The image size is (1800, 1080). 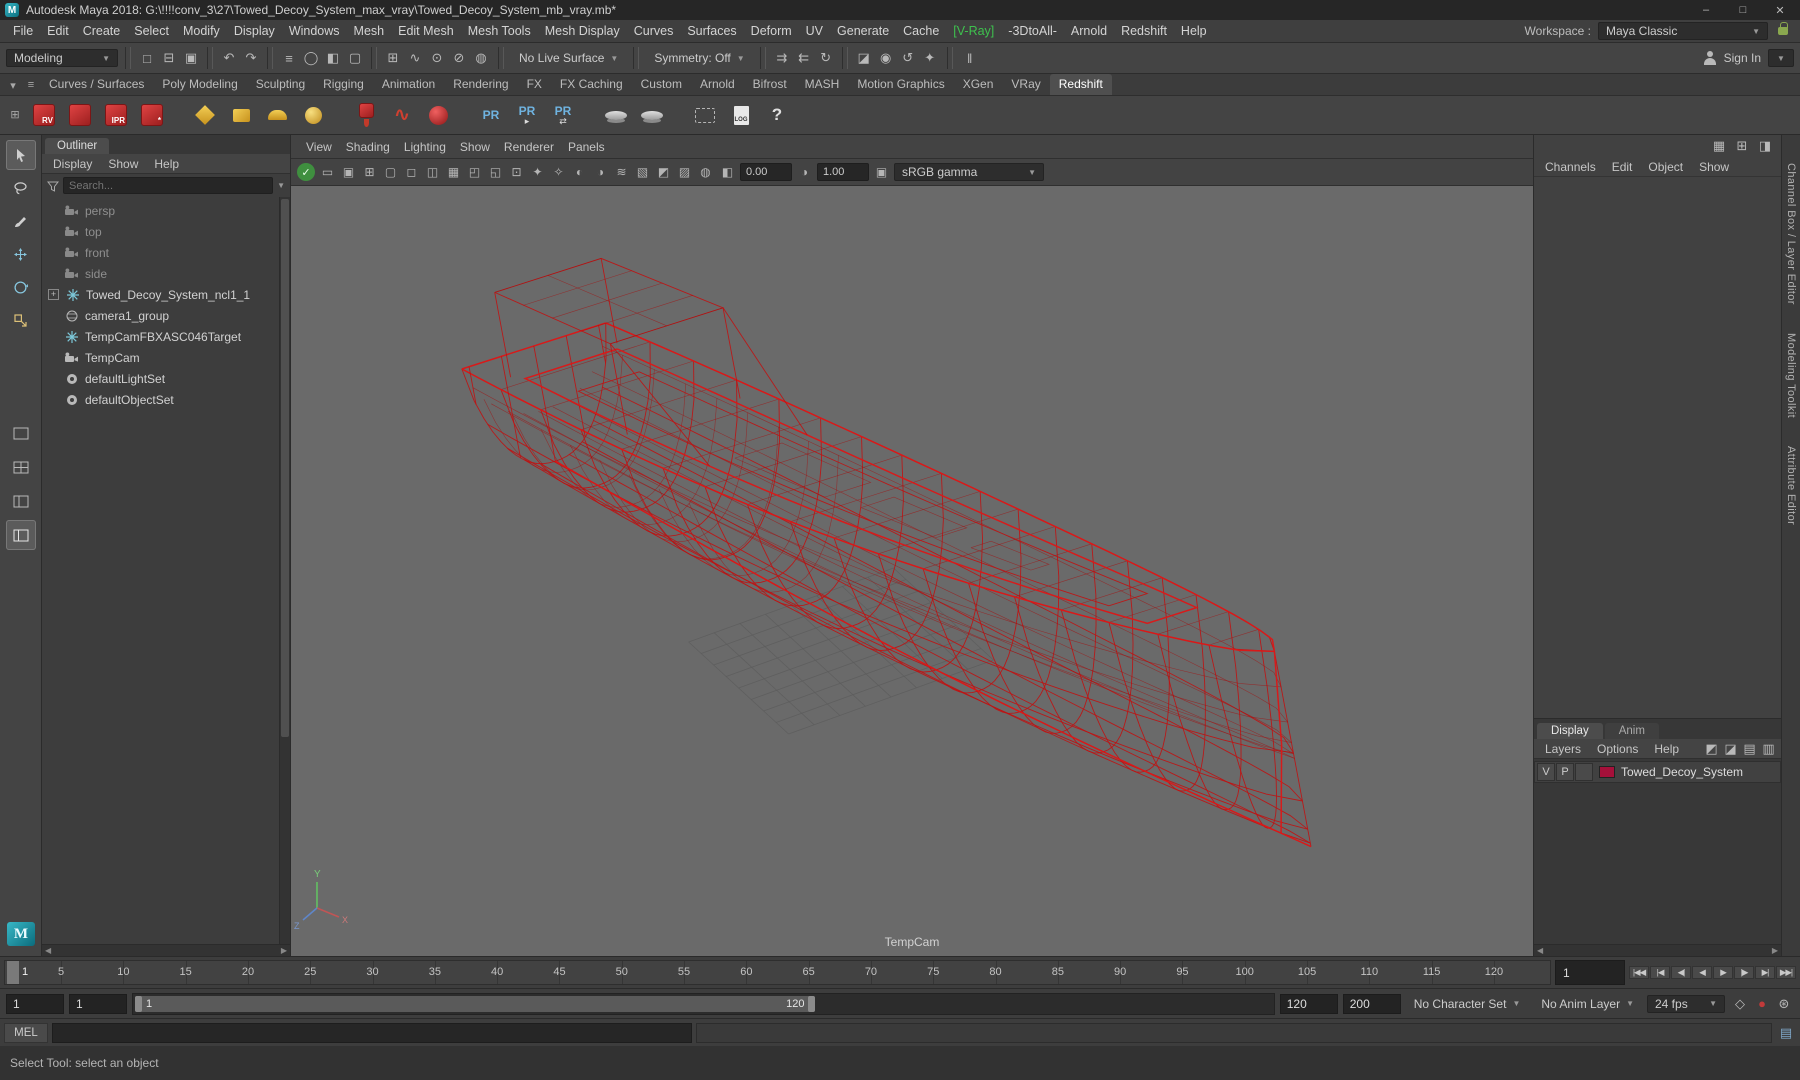 What do you see at coordinates (44, 115) in the screenshot?
I see `shelf-item-redshift-render-view: RV` at bounding box center [44, 115].